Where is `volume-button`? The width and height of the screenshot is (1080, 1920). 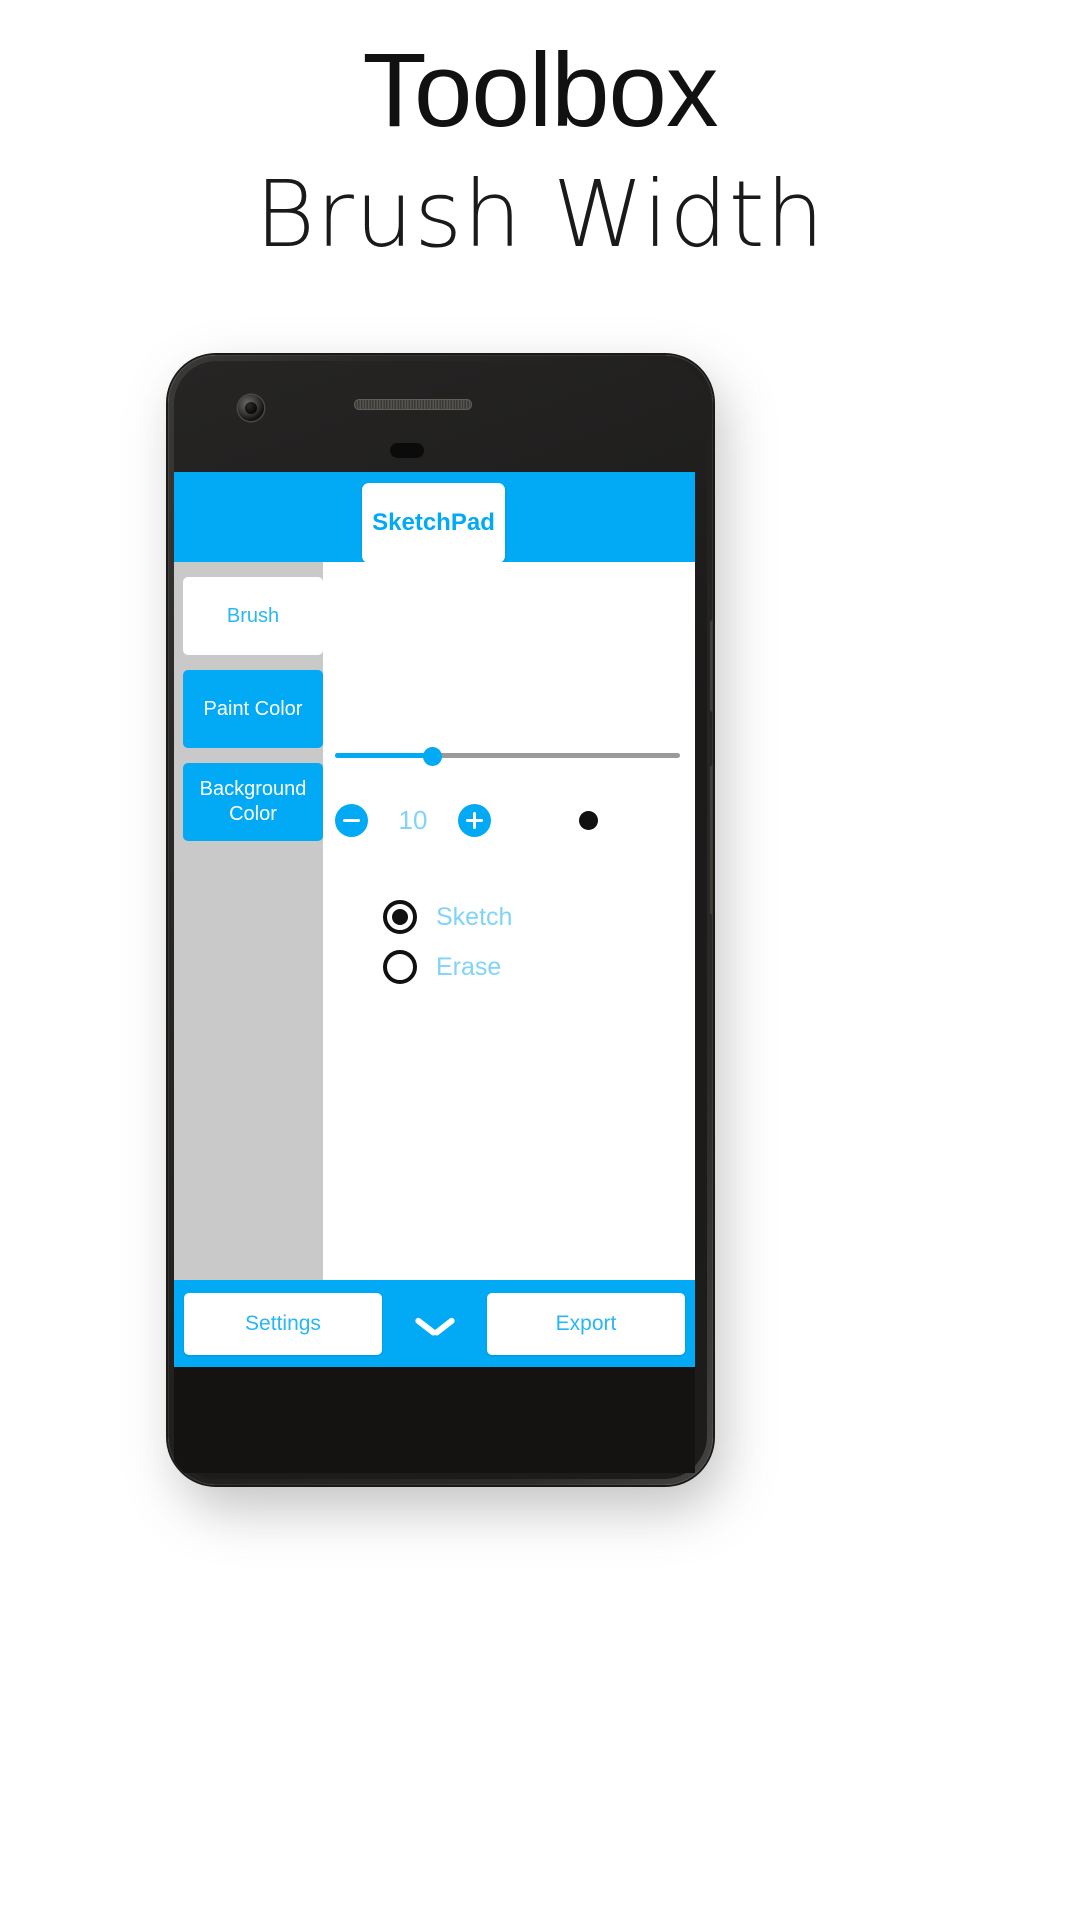
volume-button is located at coordinates (711, 840).